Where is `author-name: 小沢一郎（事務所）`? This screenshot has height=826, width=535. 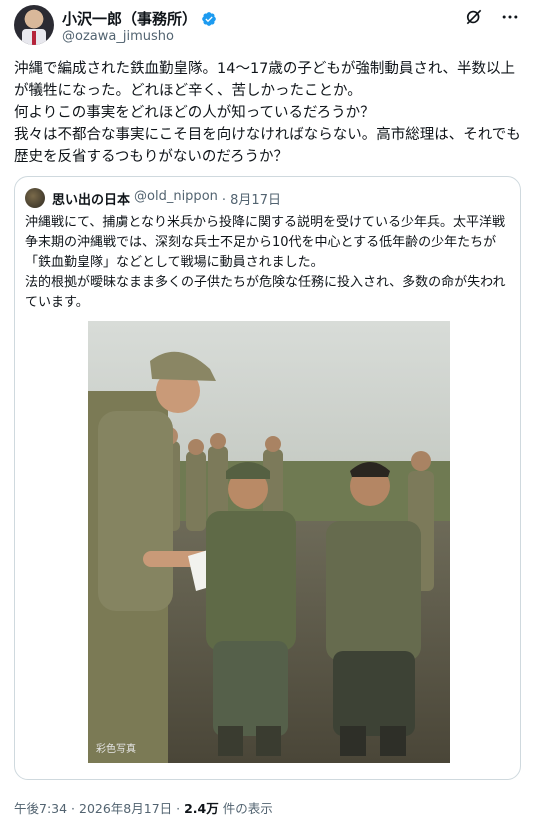
author-name: 小沢一郎（事務所） is located at coordinates (129, 18).